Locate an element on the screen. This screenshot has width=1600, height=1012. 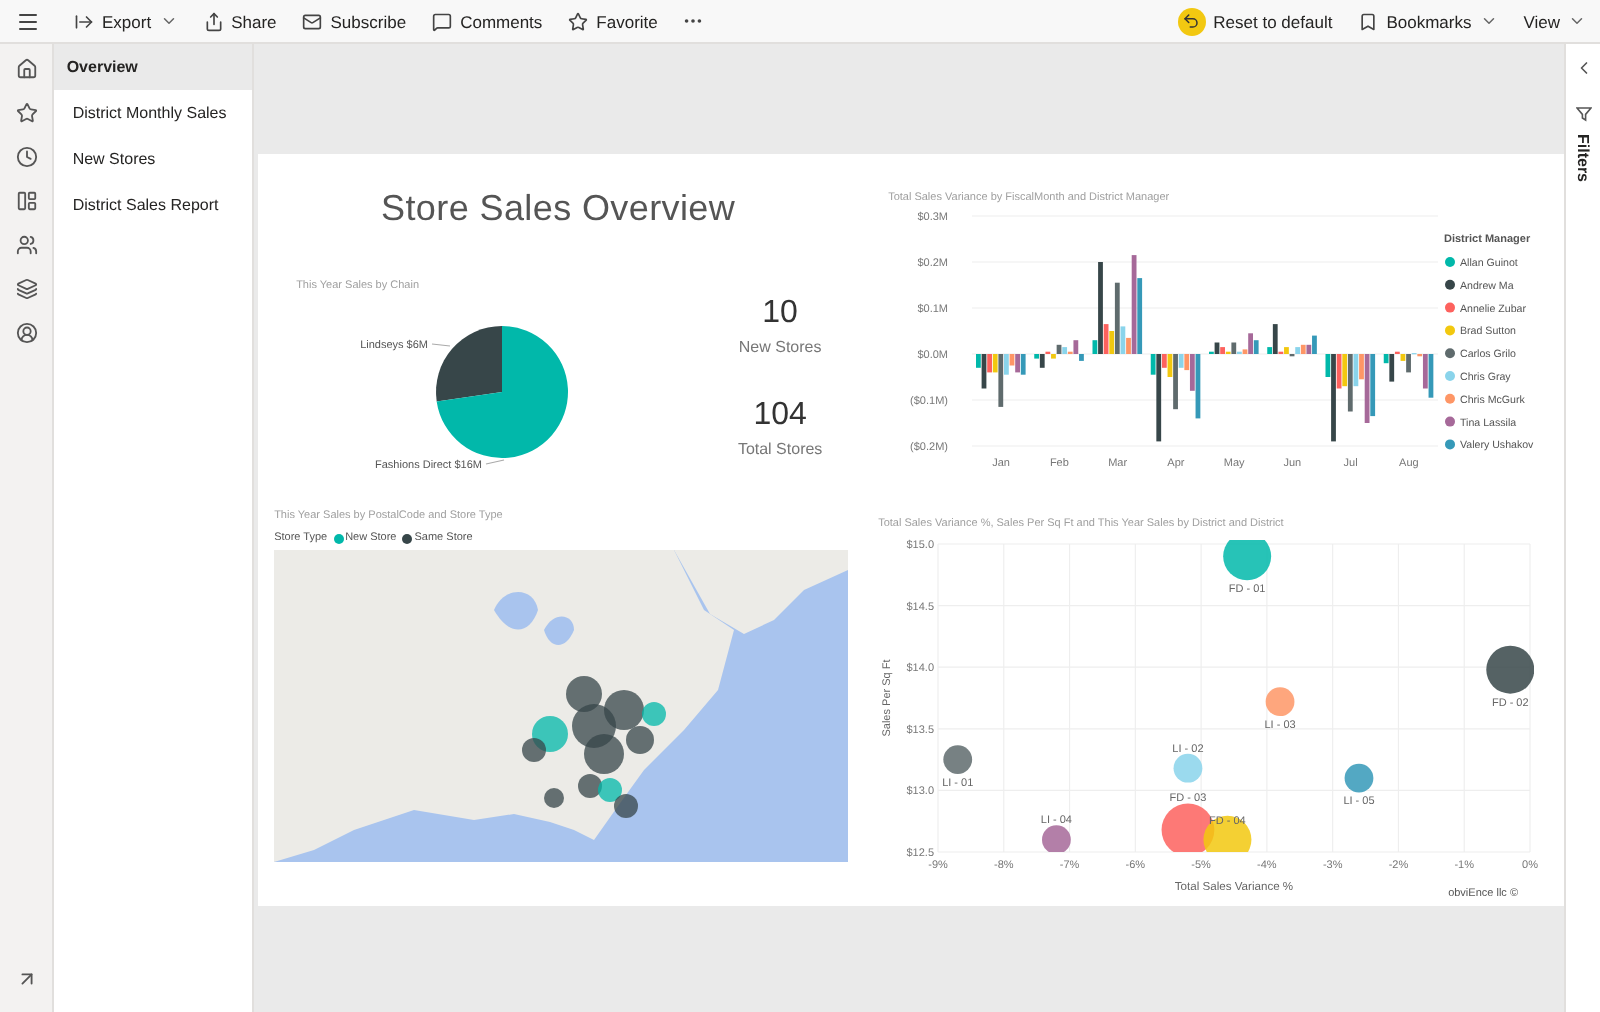
favorite-button: Favorite is located at coordinates (613, 21).